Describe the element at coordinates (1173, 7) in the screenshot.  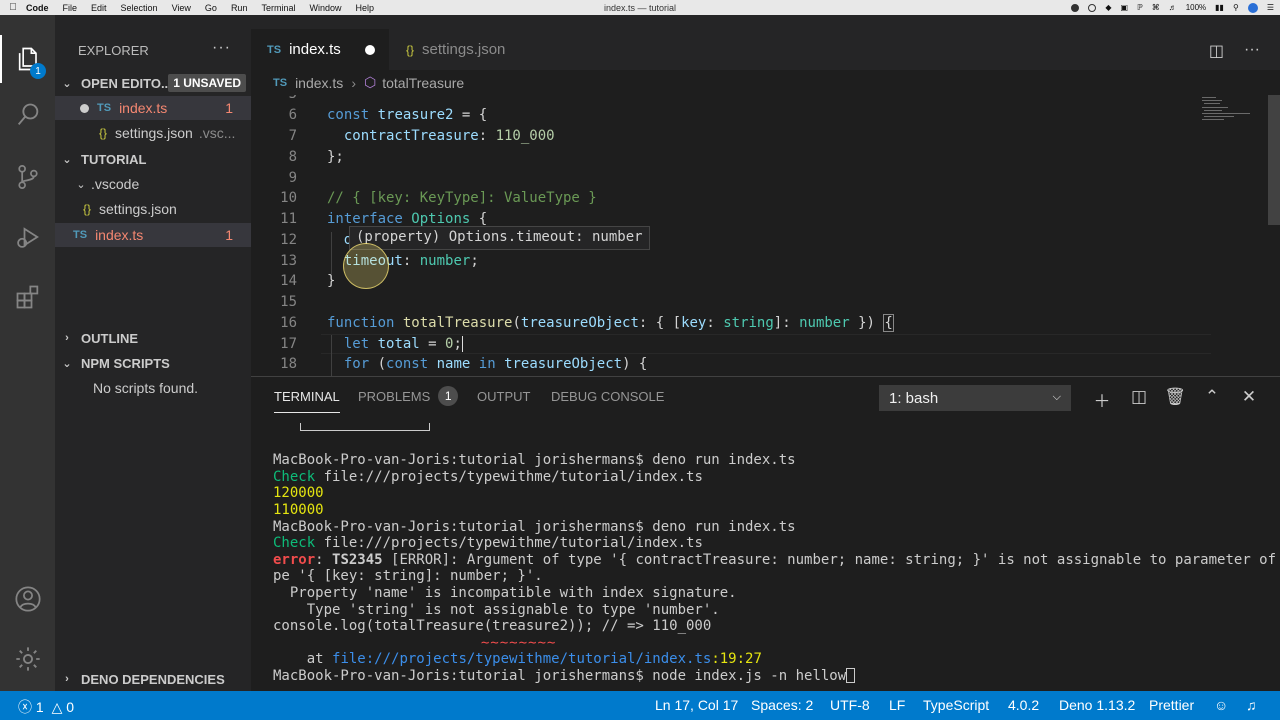
I see `volume-icon: ♬` at that location.